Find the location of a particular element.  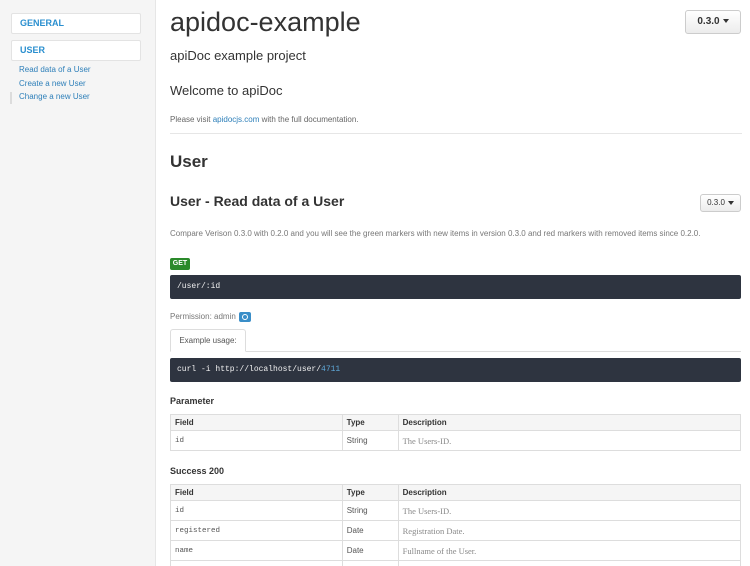

page-title: apidoc-example is located at coordinates (265, 22).